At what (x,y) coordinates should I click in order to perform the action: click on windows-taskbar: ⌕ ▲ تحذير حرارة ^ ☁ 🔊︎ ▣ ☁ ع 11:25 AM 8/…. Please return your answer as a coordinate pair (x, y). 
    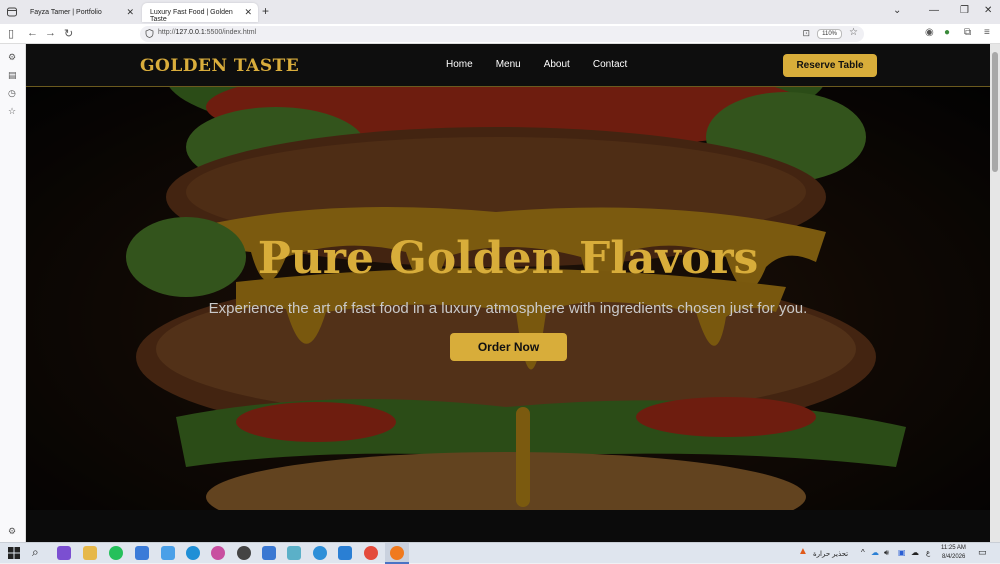
    Looking at the image, I should click on (500, 553).